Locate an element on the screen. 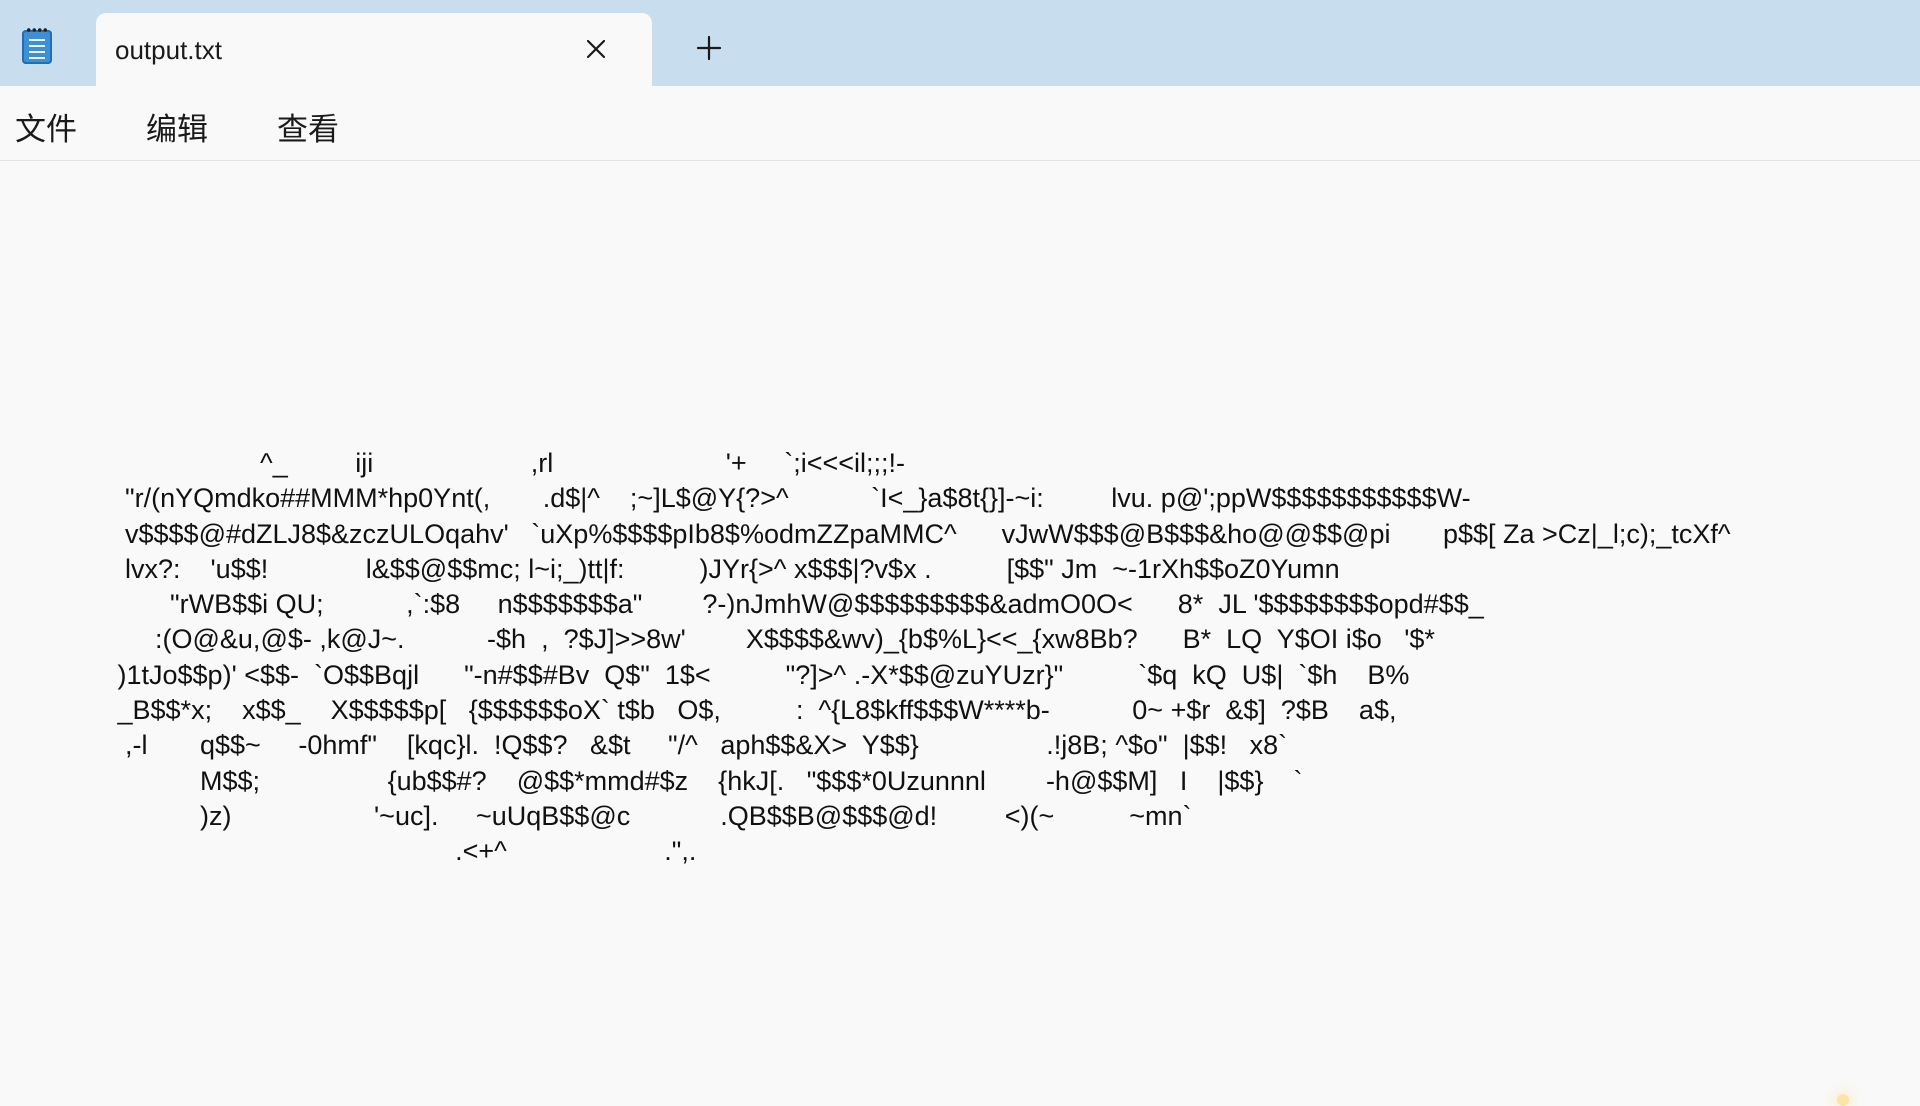 The image size is (1920, 1106). menu-file: 文件 is located at coordinates (46, 126).